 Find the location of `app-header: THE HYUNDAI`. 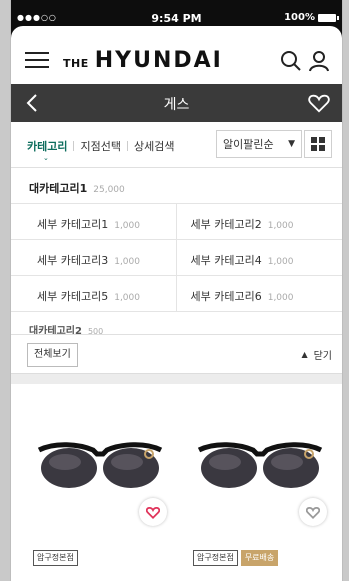

app-header: THE HYUNDAI is located at coordinates (176, 61).